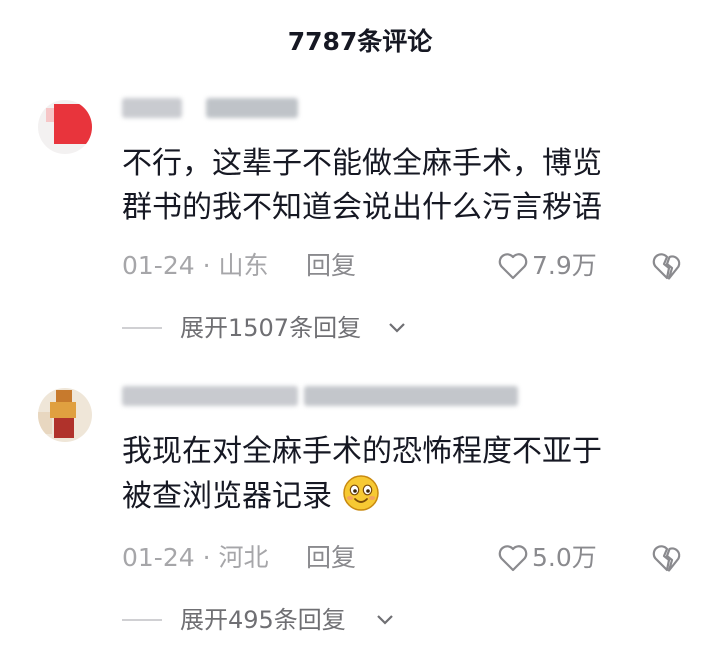 The width and height of the screenshot is (720, 652). I want to click on comment-text: 不行，这辈子不能做全麻手术，博览 群书的我不知道会说出什么污言秽语, so click(402, 186).